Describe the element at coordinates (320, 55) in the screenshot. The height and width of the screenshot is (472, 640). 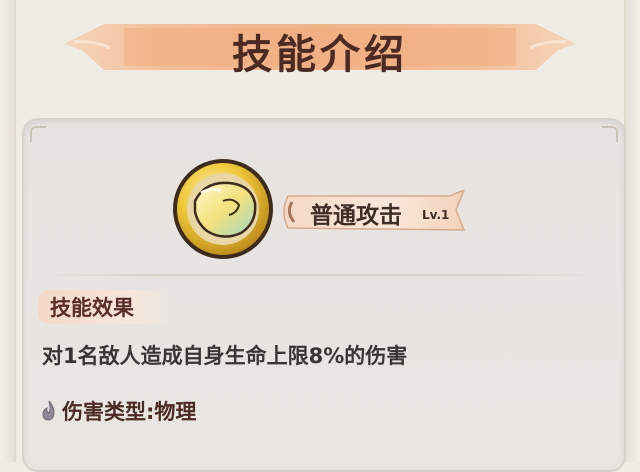
I see `page-title: 技能介绍` at that location.